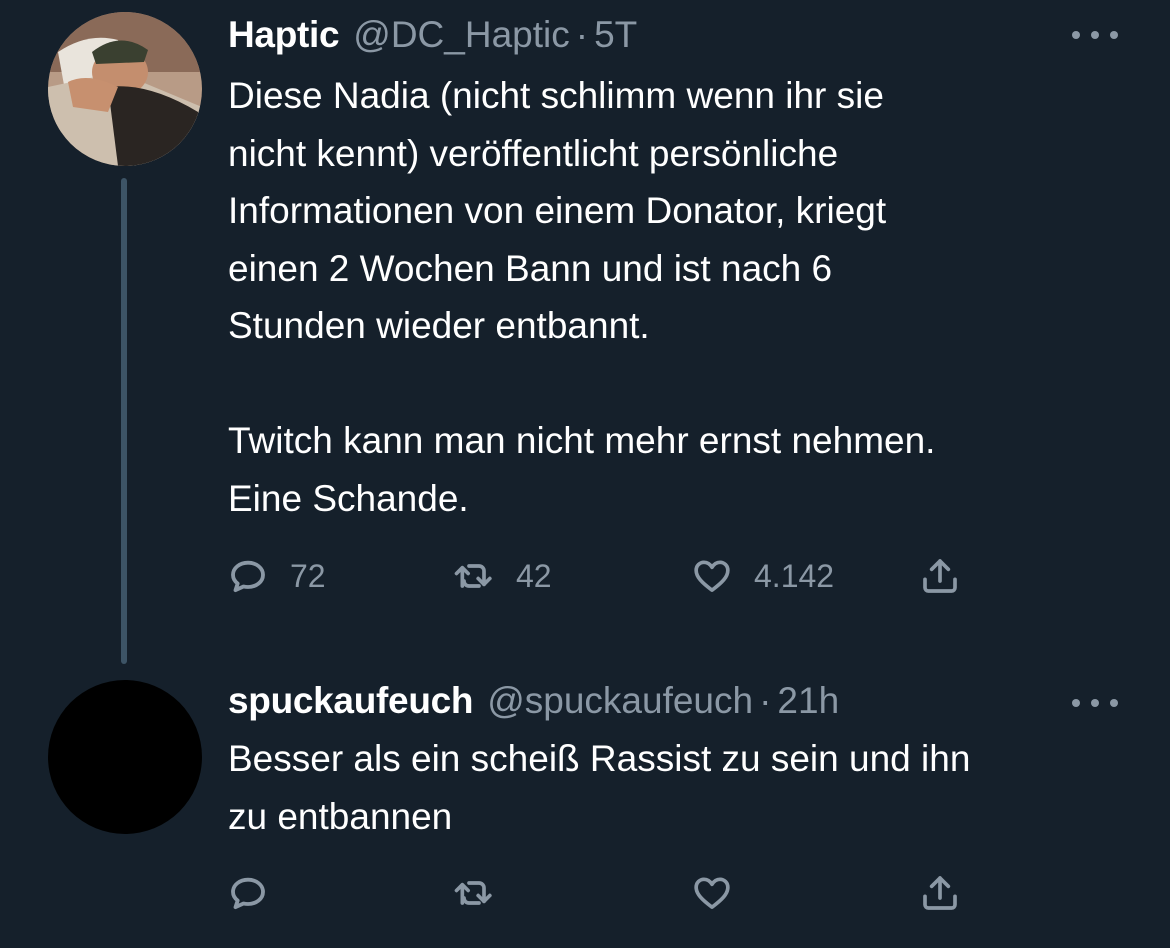 This screenshot has height=948, width=1170. I want to click on retweet-count: 42, so click(534, 575).